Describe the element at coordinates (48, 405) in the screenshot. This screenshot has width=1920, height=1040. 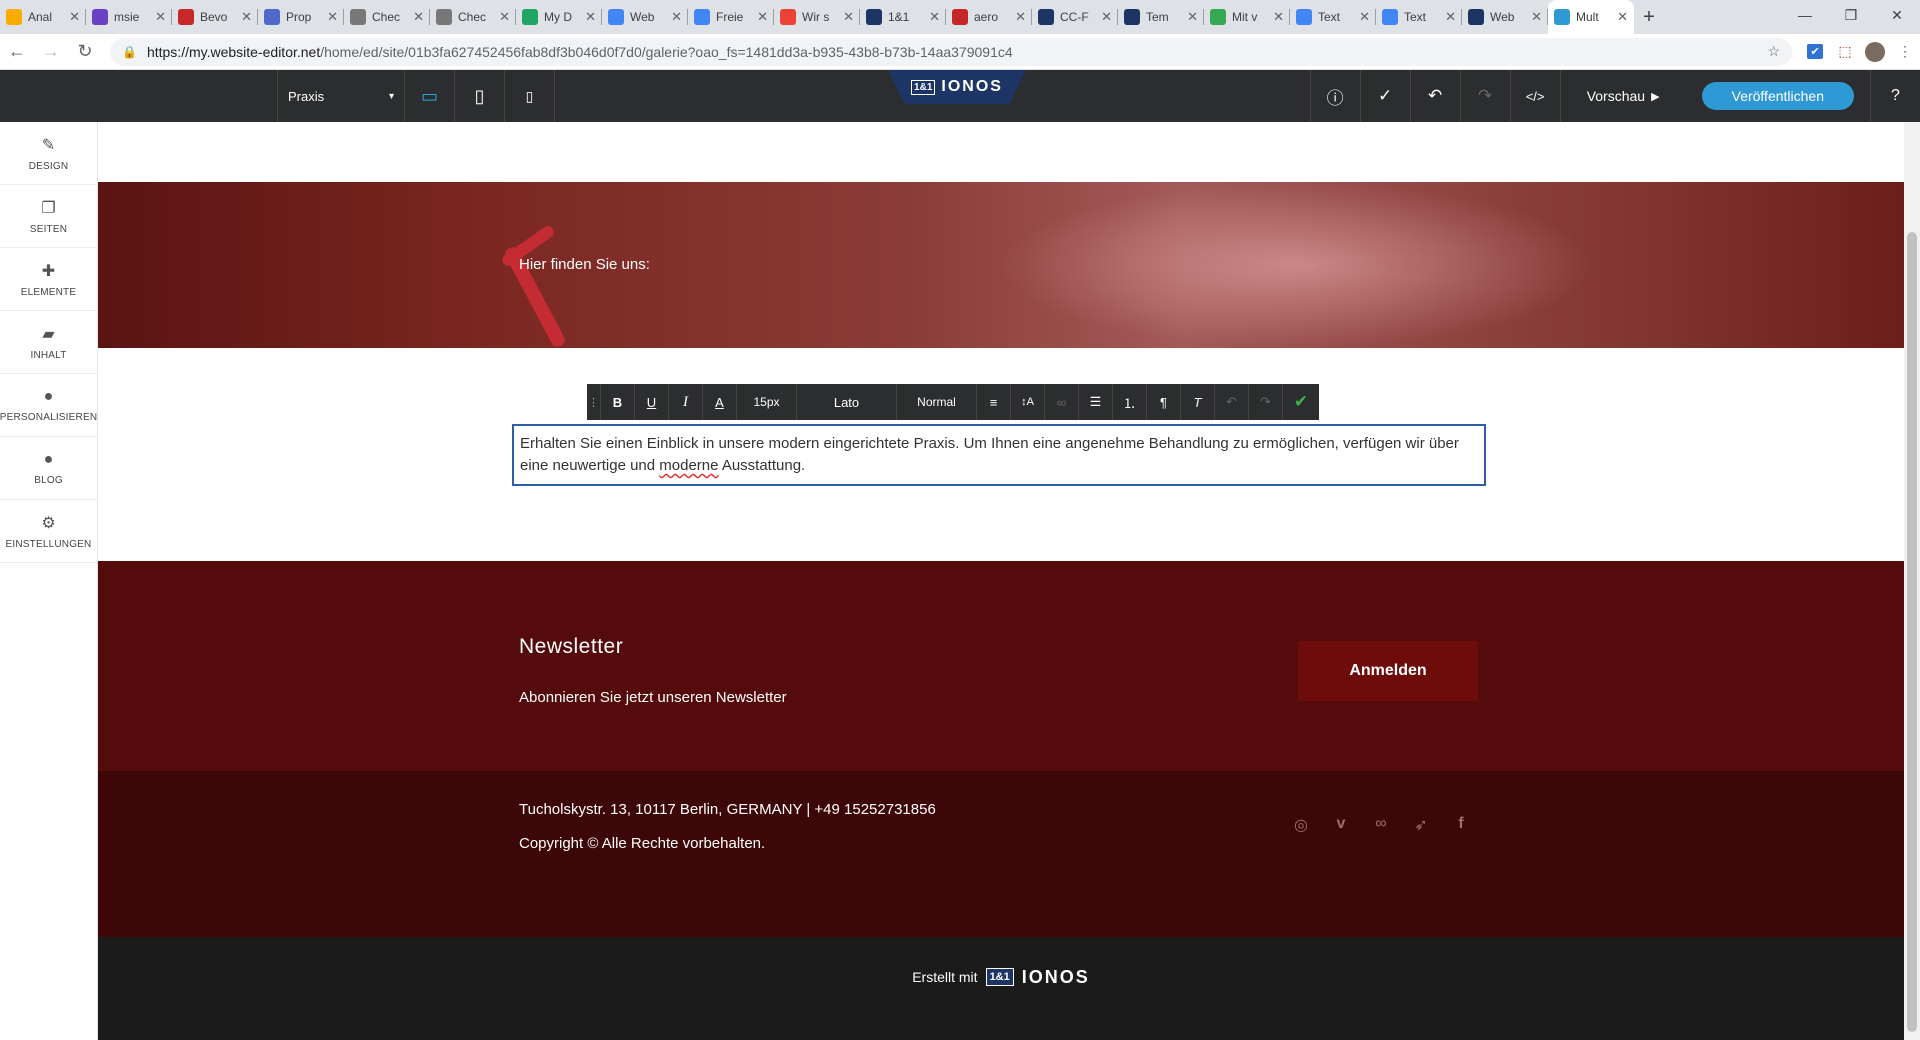
I see `sidebar-item-personalisieren: ● PERSONALISIEREN` at that location.